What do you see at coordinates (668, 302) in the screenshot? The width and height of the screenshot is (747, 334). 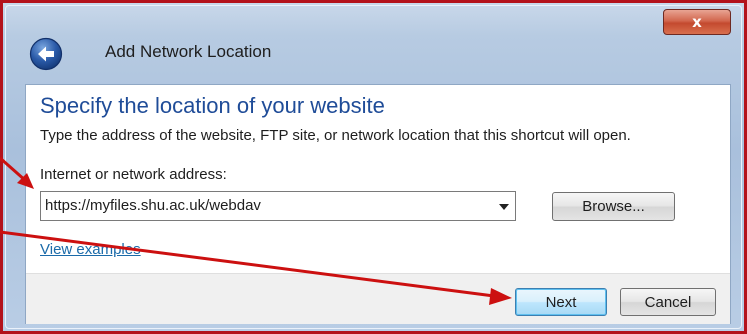 I see `cancel-button: Cancel` at bounding box center [668, 302].